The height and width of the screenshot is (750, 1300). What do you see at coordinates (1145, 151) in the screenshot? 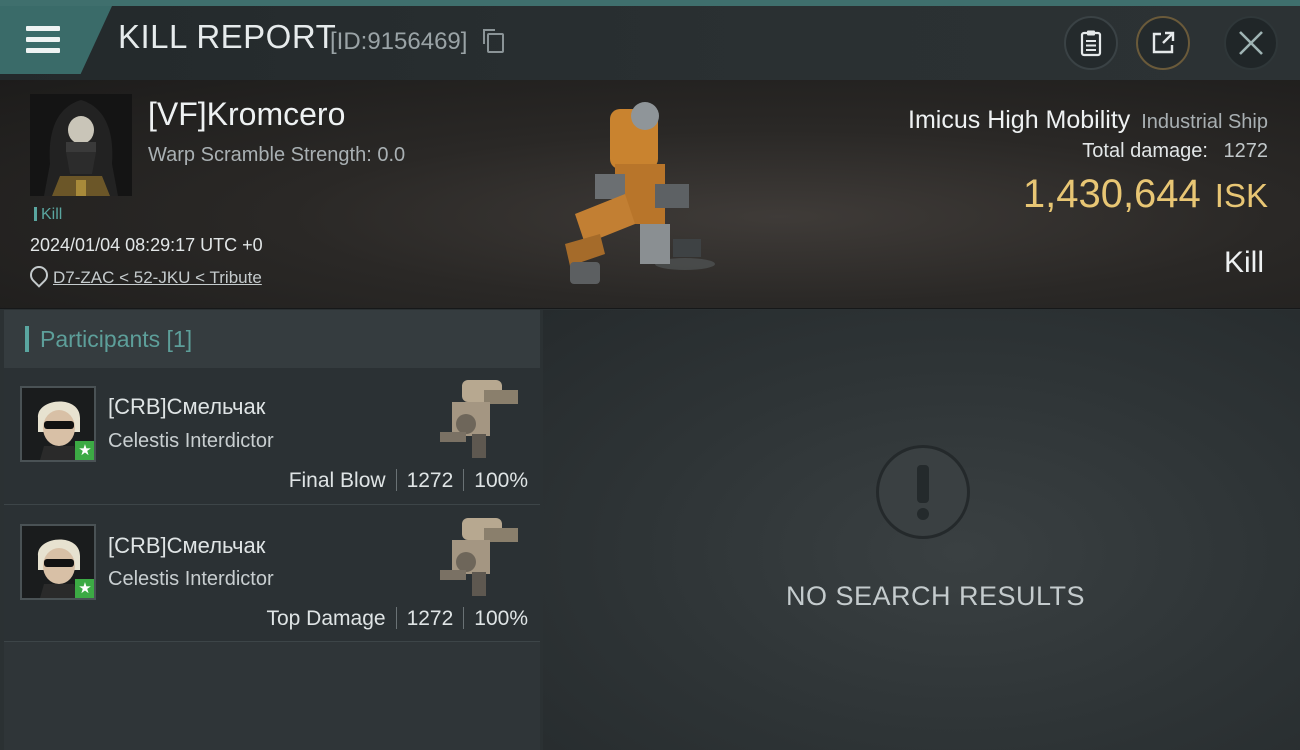
I see `total-damage-label: Total damage:` at bounding box center [1145, 151].